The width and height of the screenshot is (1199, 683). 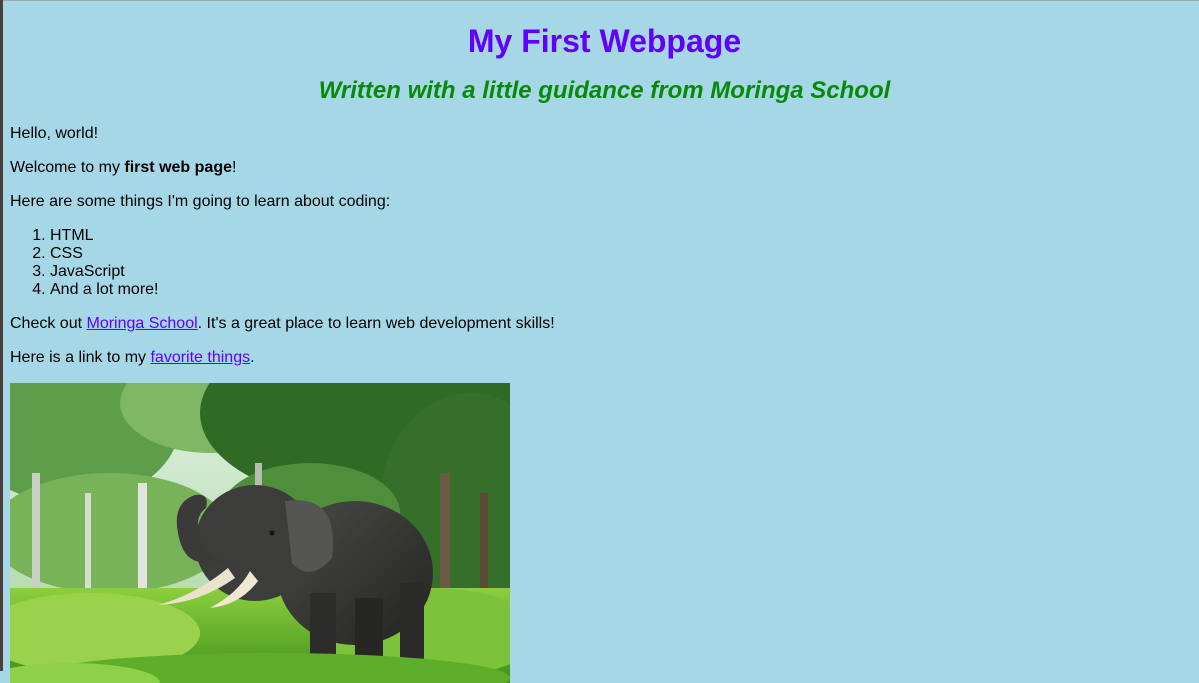 I want to click on welcome-bold: first web page, so click(x=178, y=167).